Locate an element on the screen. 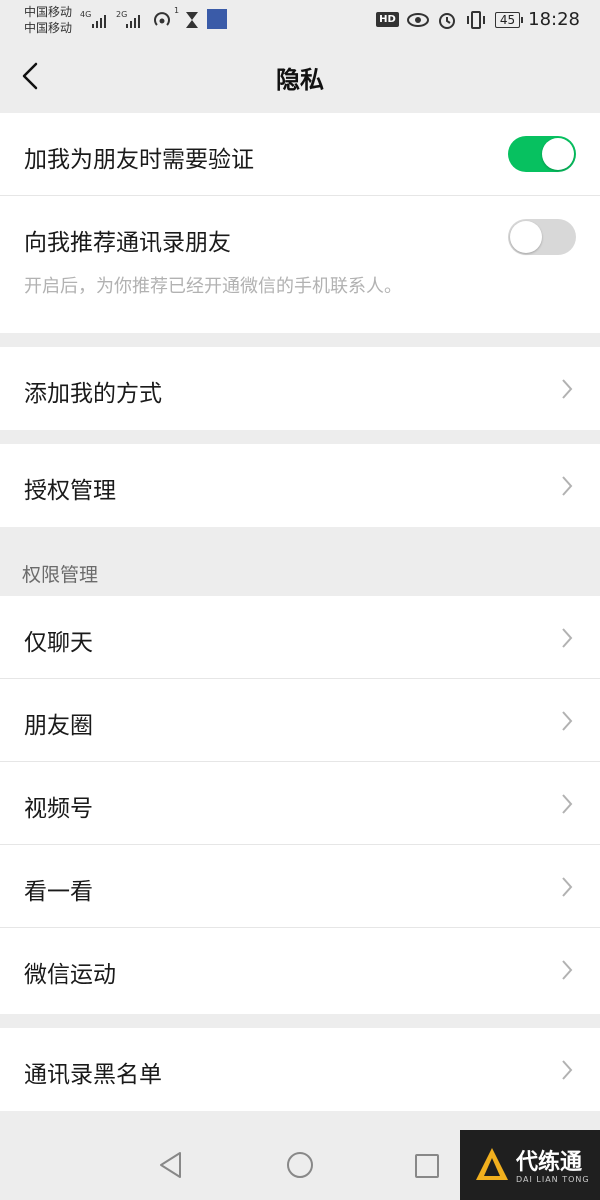 This screenshot has height=1200, width=600. carrier-info: 中国移动 中国移动 is located at coordinates (48, 20).